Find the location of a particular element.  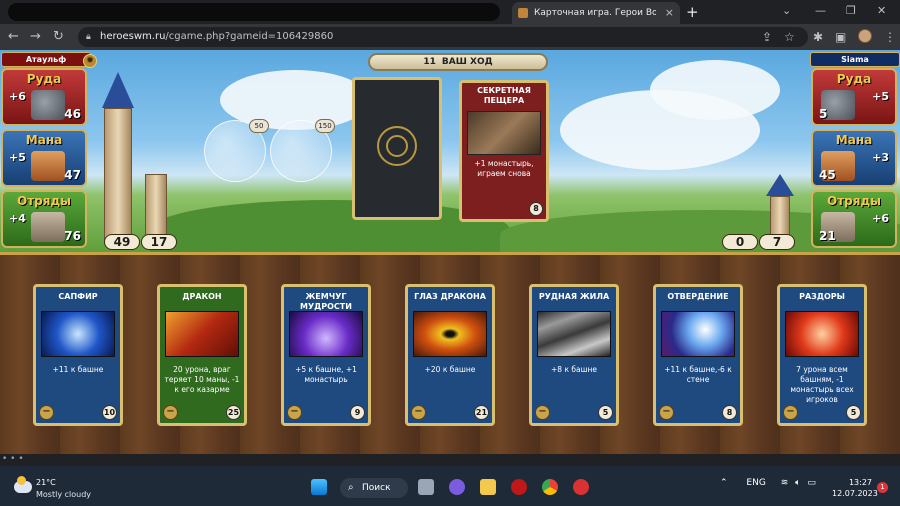

app-icon is located at coordinates (519, 487).